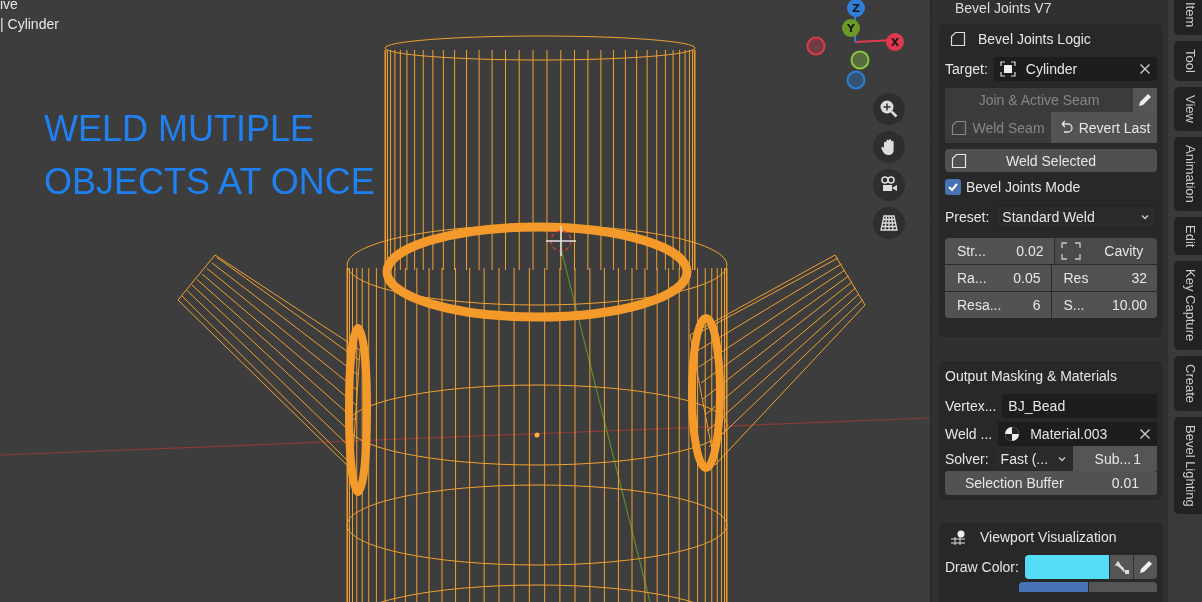 The height and width of the screenshot is (602, 1202). Describe the element at coordinates (966, 69) in the screenshot. I see `field-label: Target:` at that location.